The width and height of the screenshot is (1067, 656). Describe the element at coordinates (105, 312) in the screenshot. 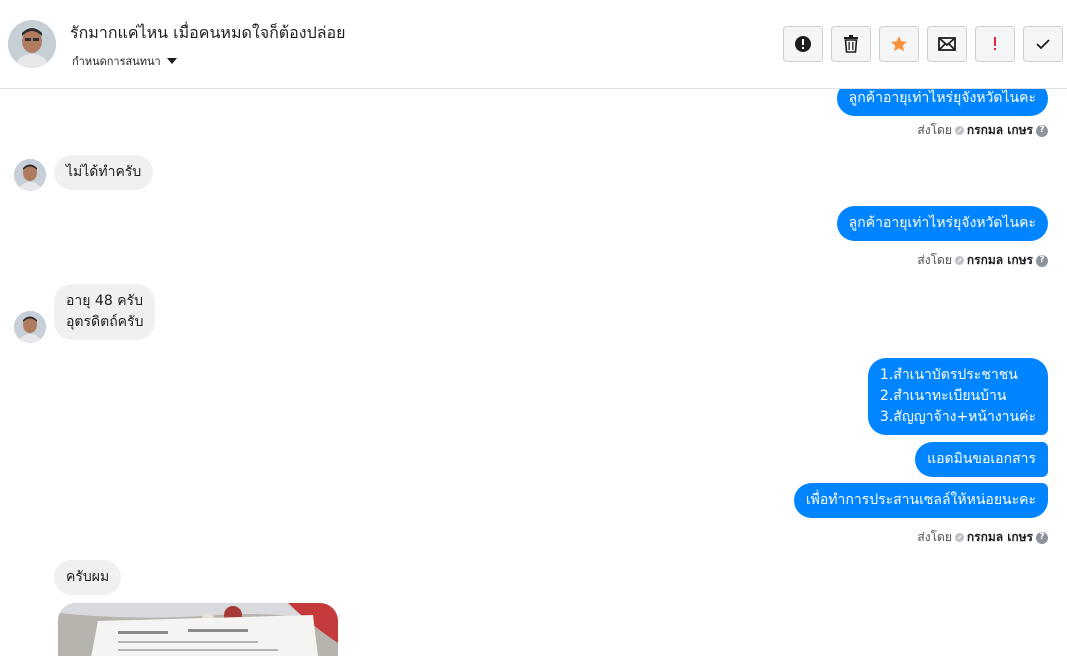

I see `incoming-message: อายุ 48 ครับ อุตรดิตถ์ครับ` at that location.